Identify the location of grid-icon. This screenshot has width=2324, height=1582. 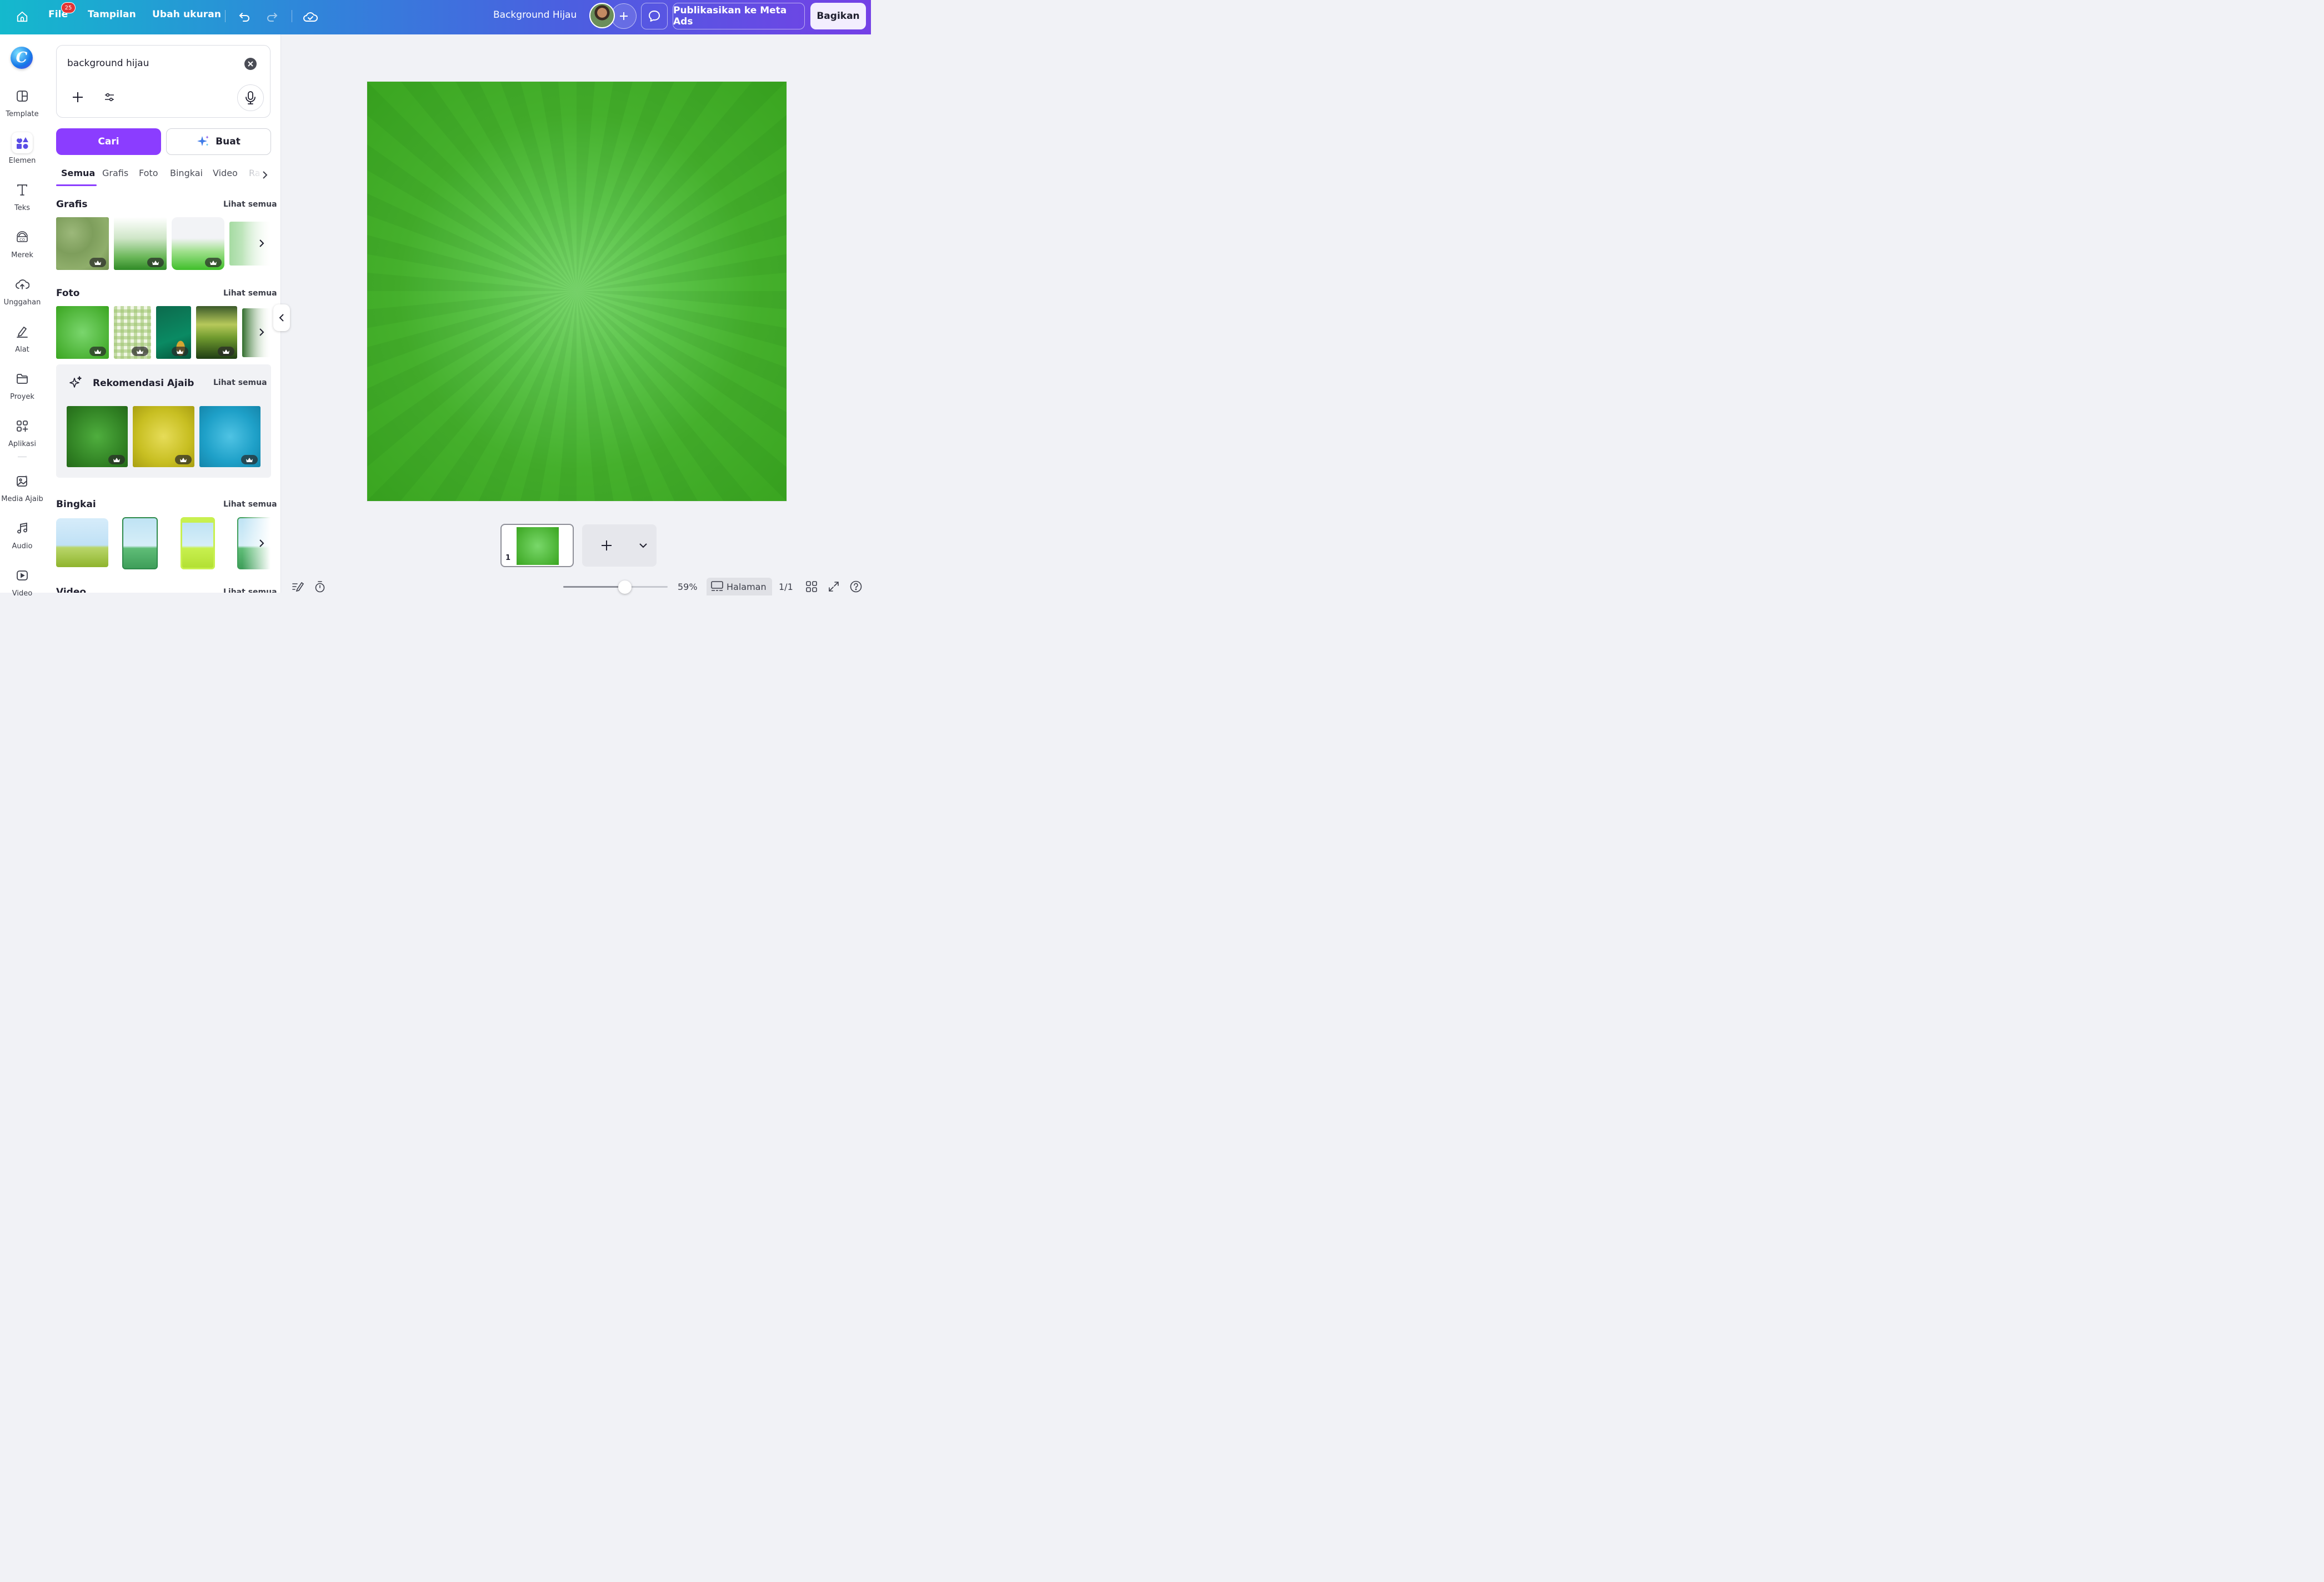
(811, 586).